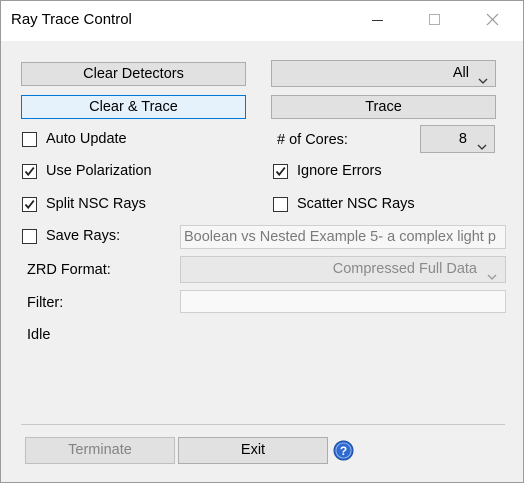 Image resolution: width=524 pixels, height=483 pixels. I want to click on split-nsc-rays-box, so click(29, 204).